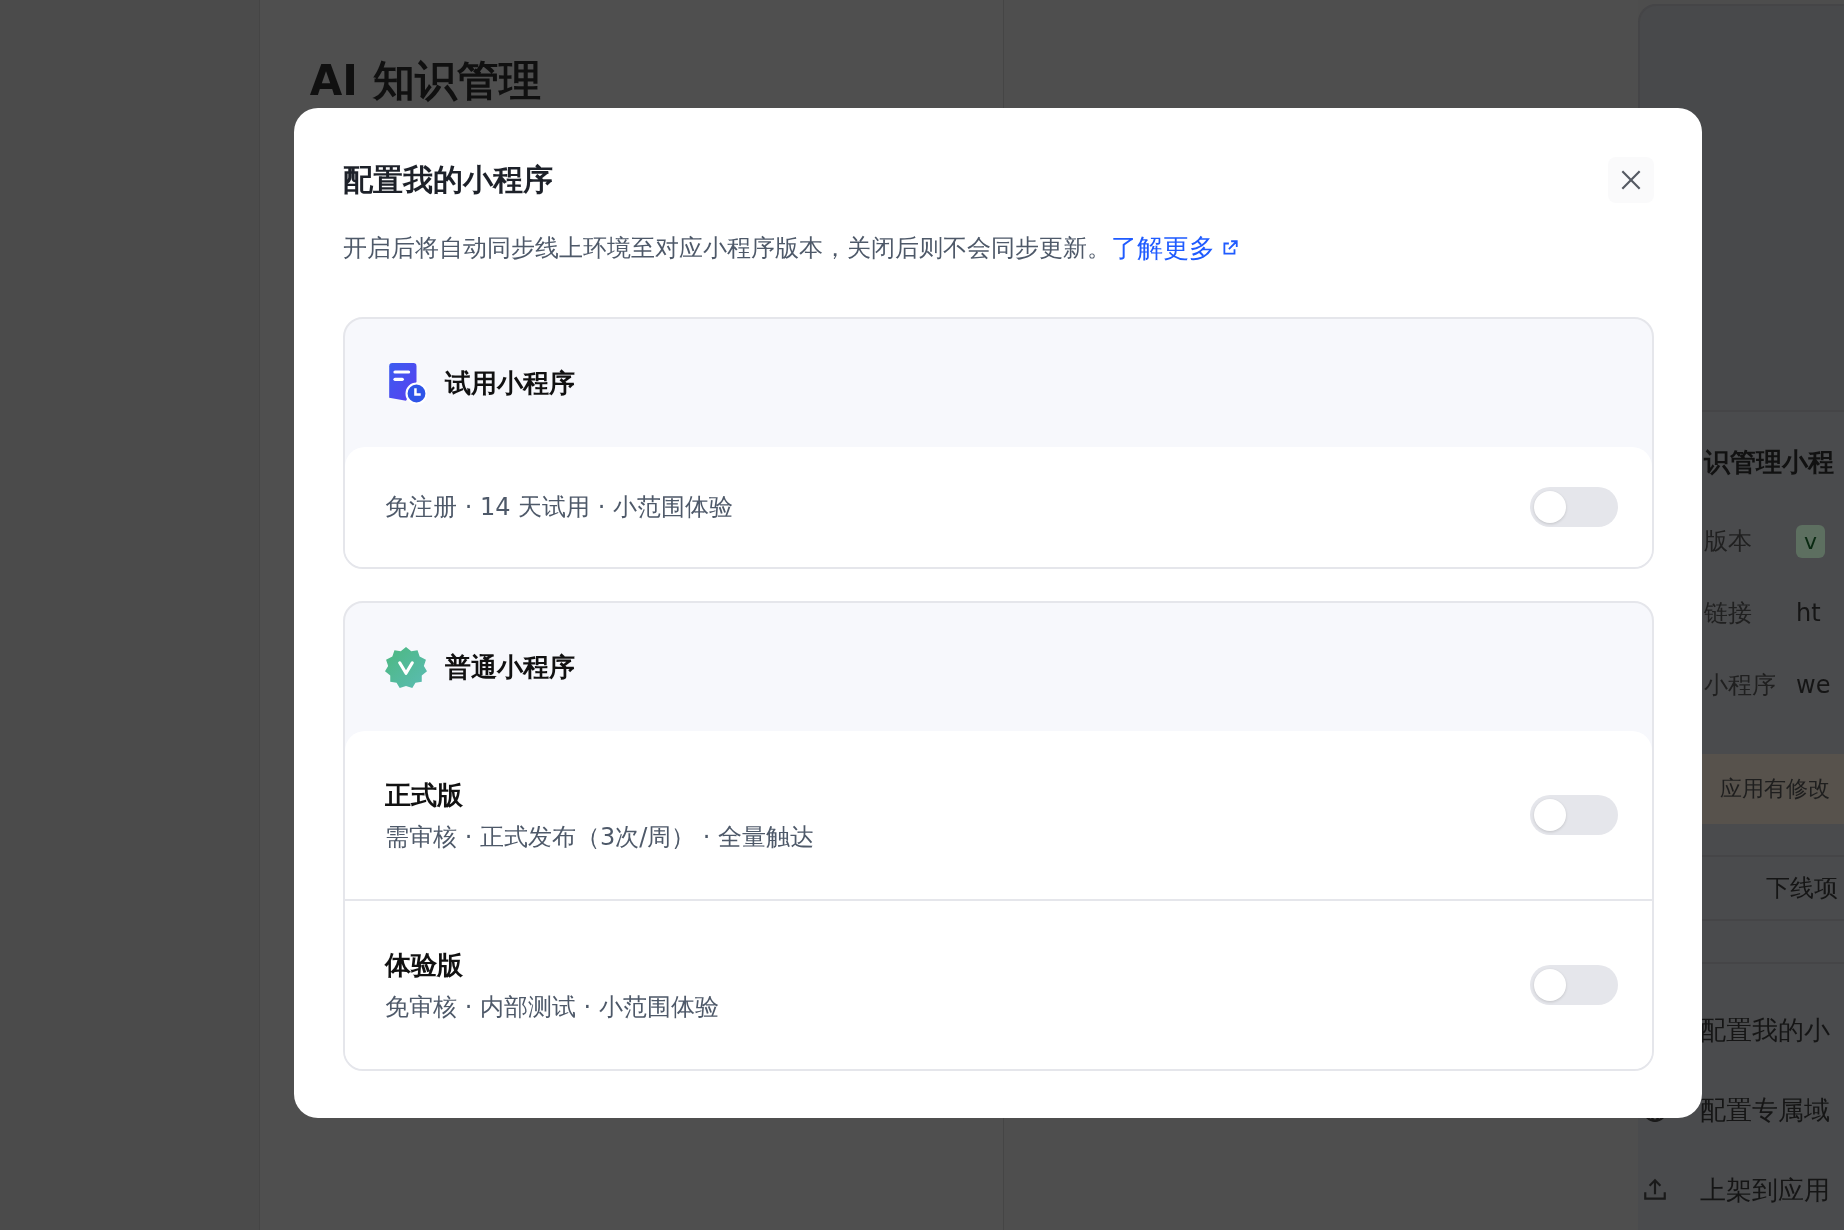 The width and height of the screenshot is (1844, 1230). Describe the element at coordinates (1813, 685) in the screenshot. I see `field-value: we` at that location.